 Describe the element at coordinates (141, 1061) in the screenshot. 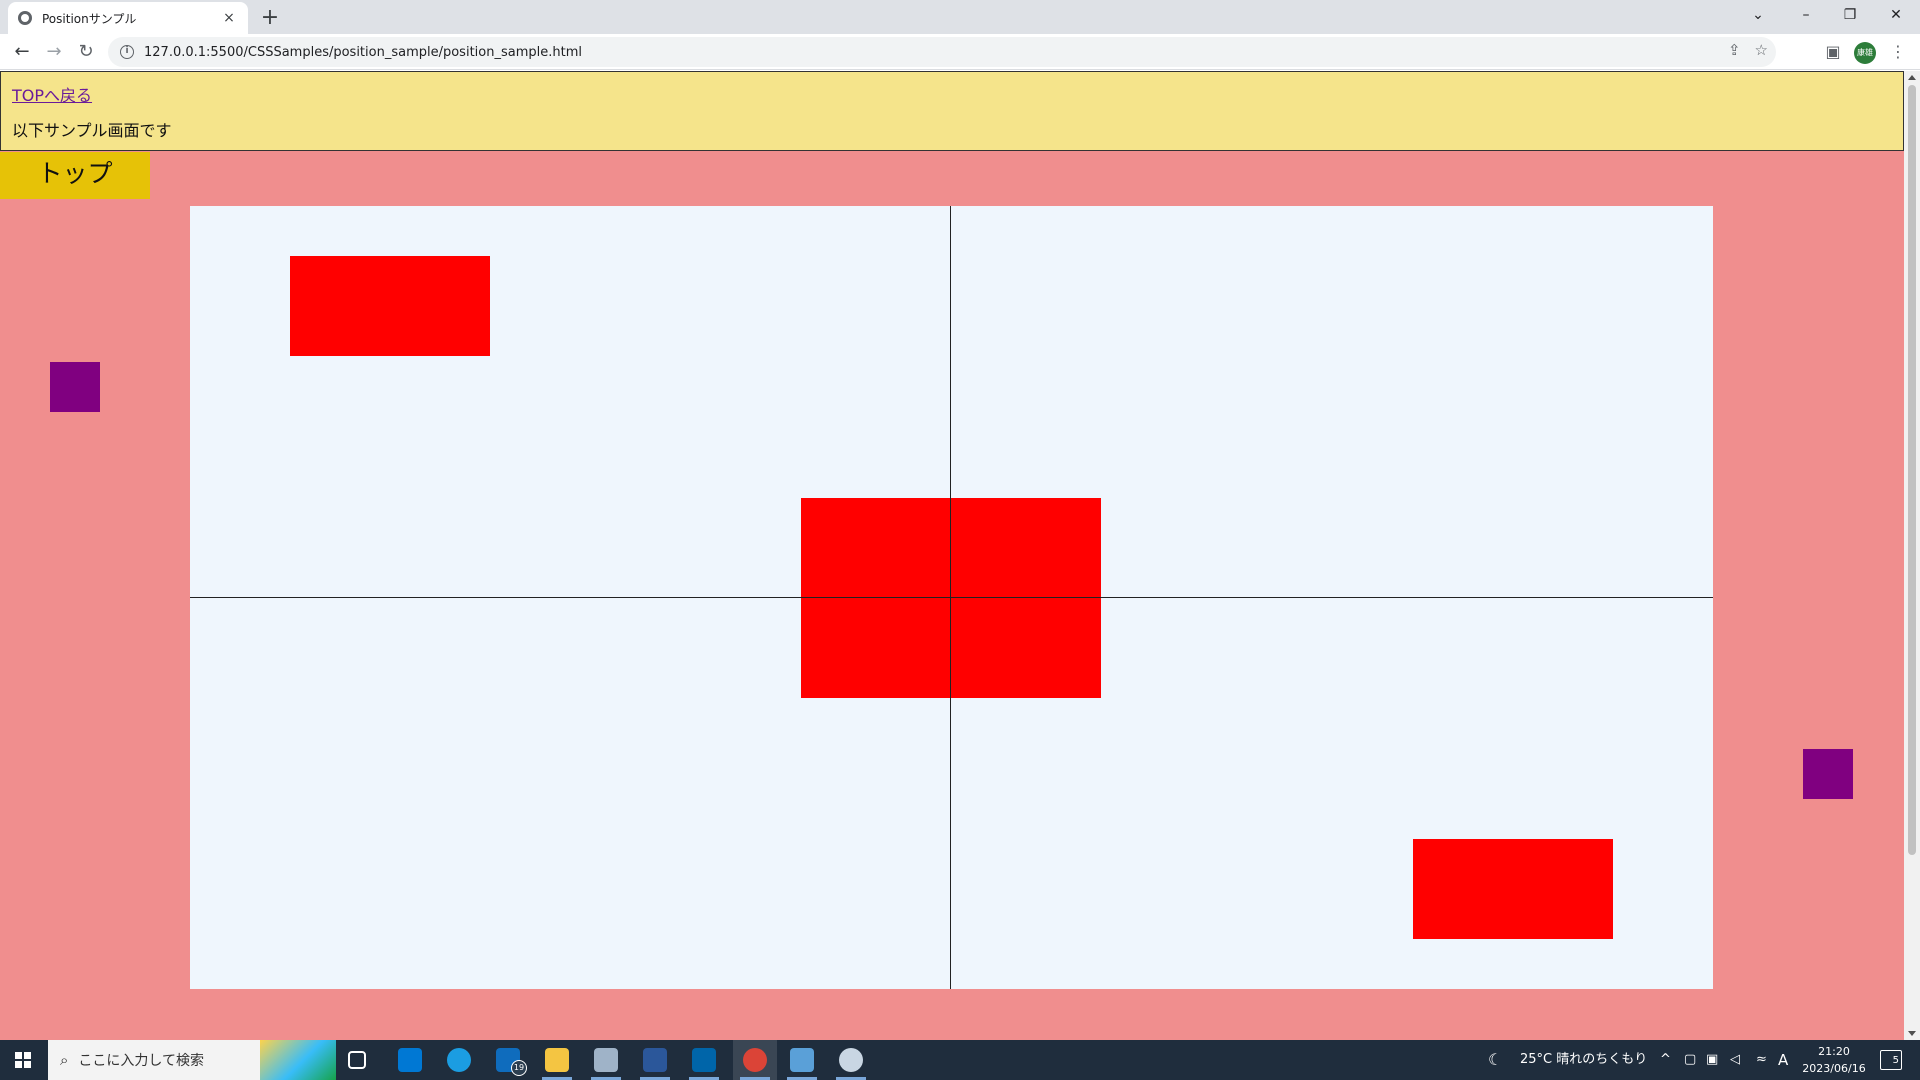

I see `search-placeholder: ここに入力して検索` at that location.